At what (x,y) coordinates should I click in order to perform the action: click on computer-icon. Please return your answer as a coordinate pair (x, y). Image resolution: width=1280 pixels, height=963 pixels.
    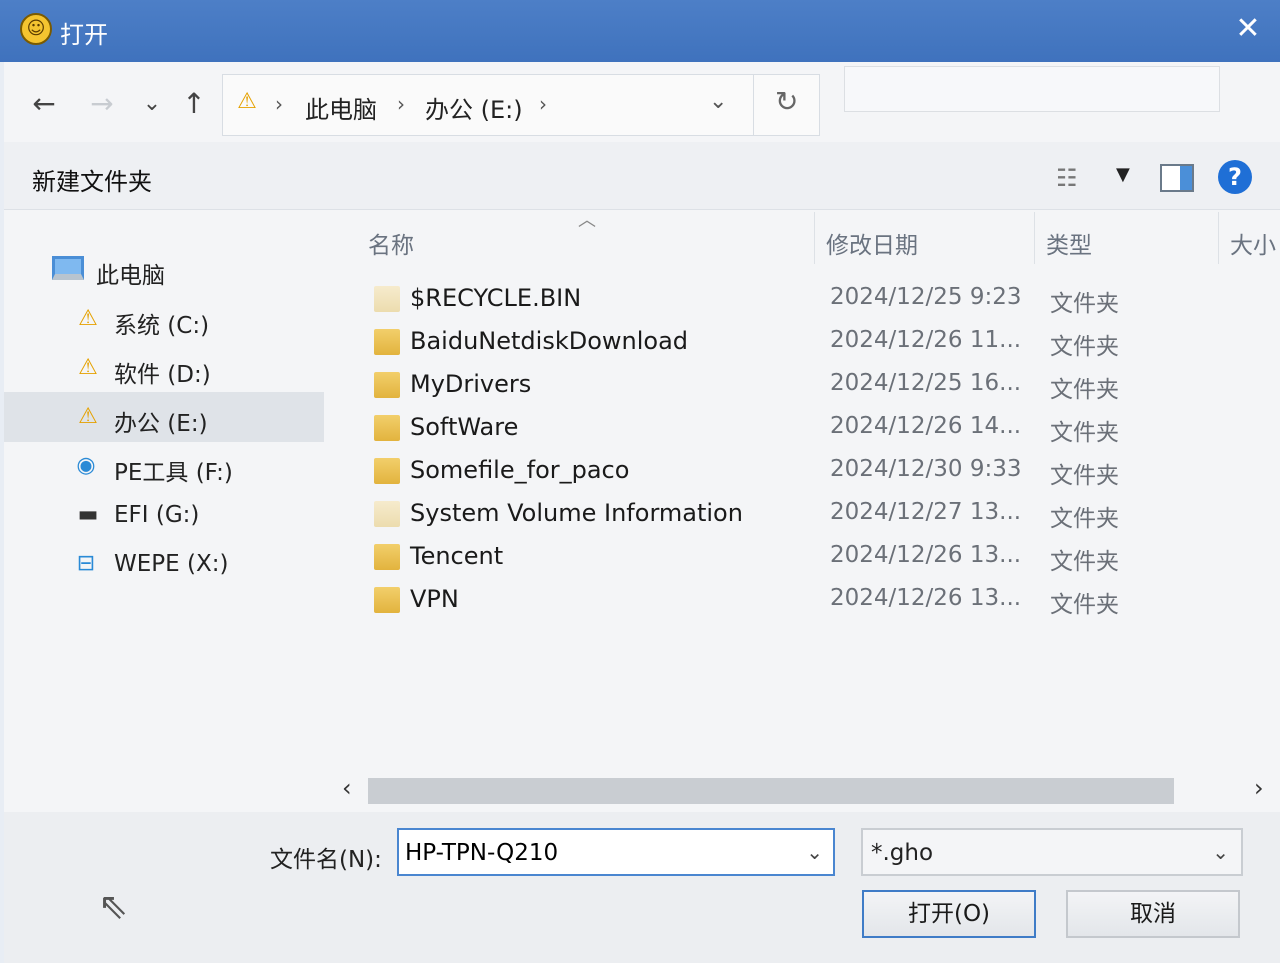
    Looking at the image, I should click on (68, 268).